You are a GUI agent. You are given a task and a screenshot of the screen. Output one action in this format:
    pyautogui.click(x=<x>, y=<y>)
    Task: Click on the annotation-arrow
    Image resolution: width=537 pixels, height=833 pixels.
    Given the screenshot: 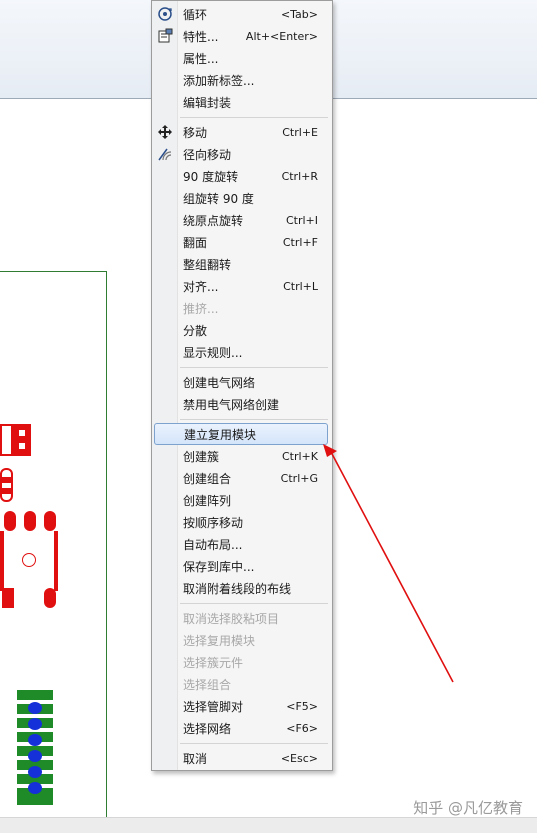 What is the action you would take?
    pyautogui.click(x=388, y=563)
    